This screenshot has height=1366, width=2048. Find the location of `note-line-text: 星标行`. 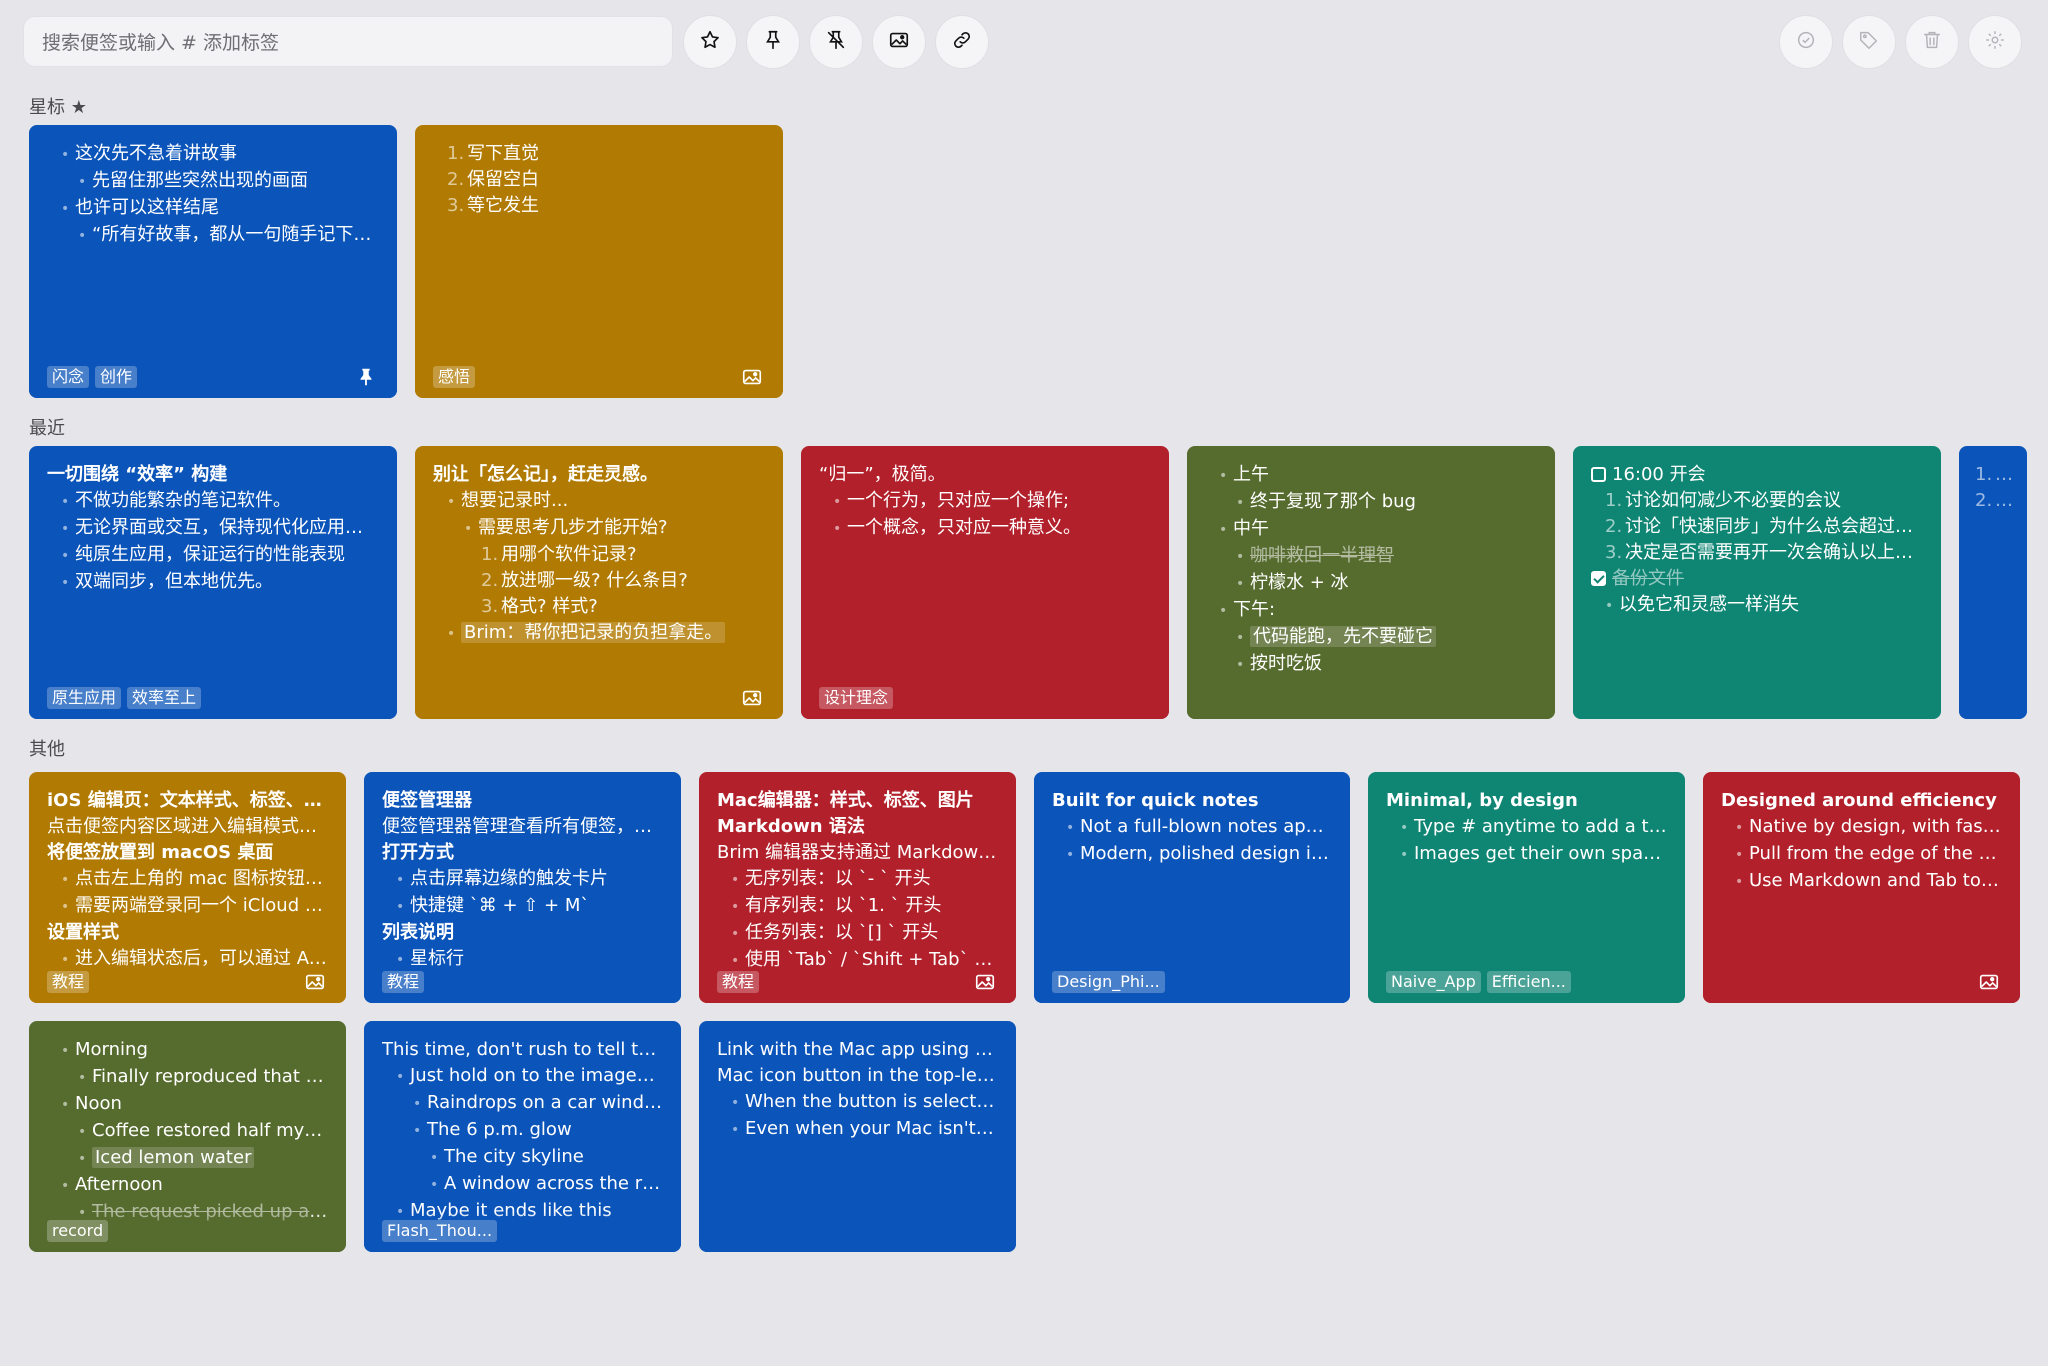

note-line-text: 星标行 is located at coordinates (437, 958).